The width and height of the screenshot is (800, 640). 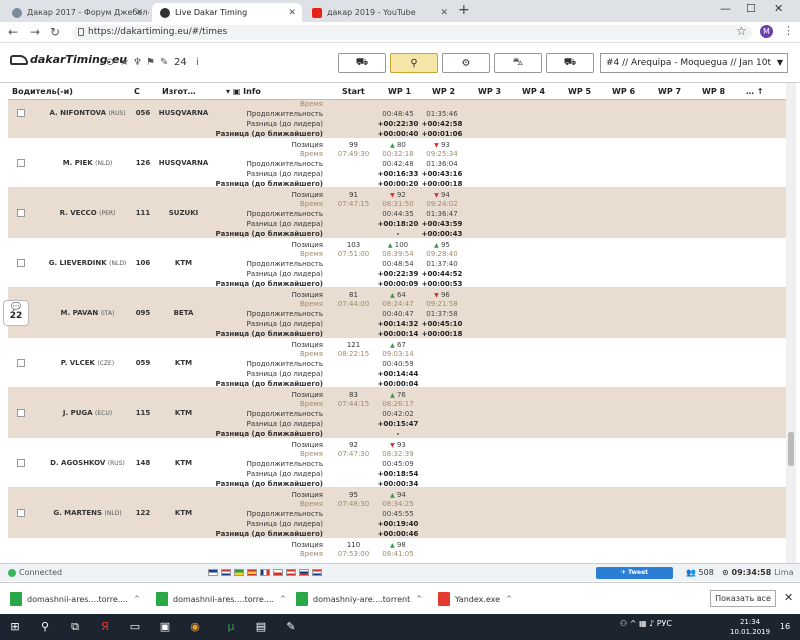 I want to click on language-indicator: РУС, so click(x=664, y=623).